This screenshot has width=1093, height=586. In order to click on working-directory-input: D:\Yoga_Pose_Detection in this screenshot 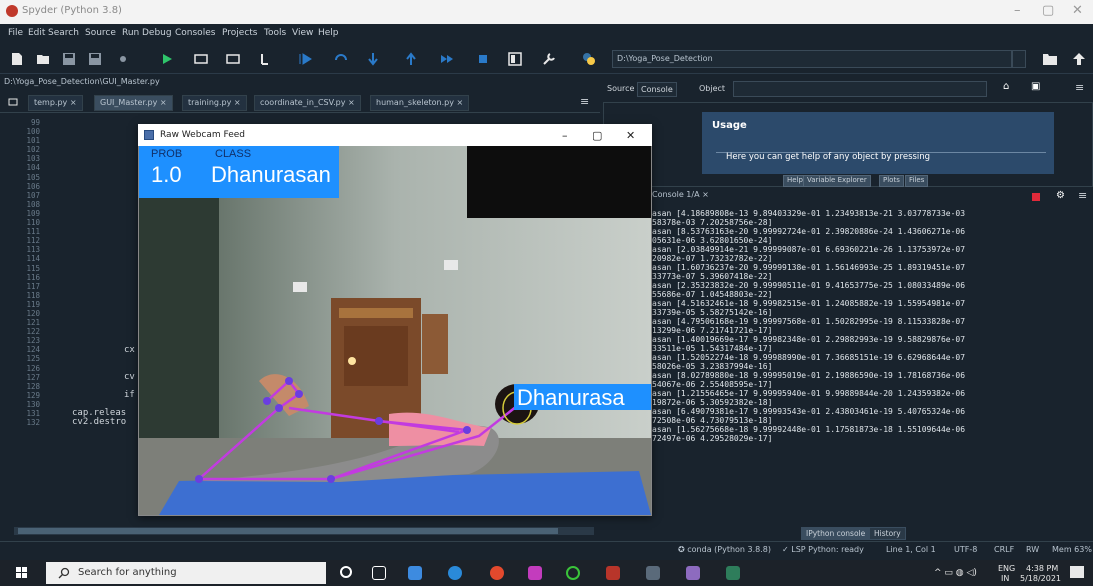, I will do `click(812, 59)`.